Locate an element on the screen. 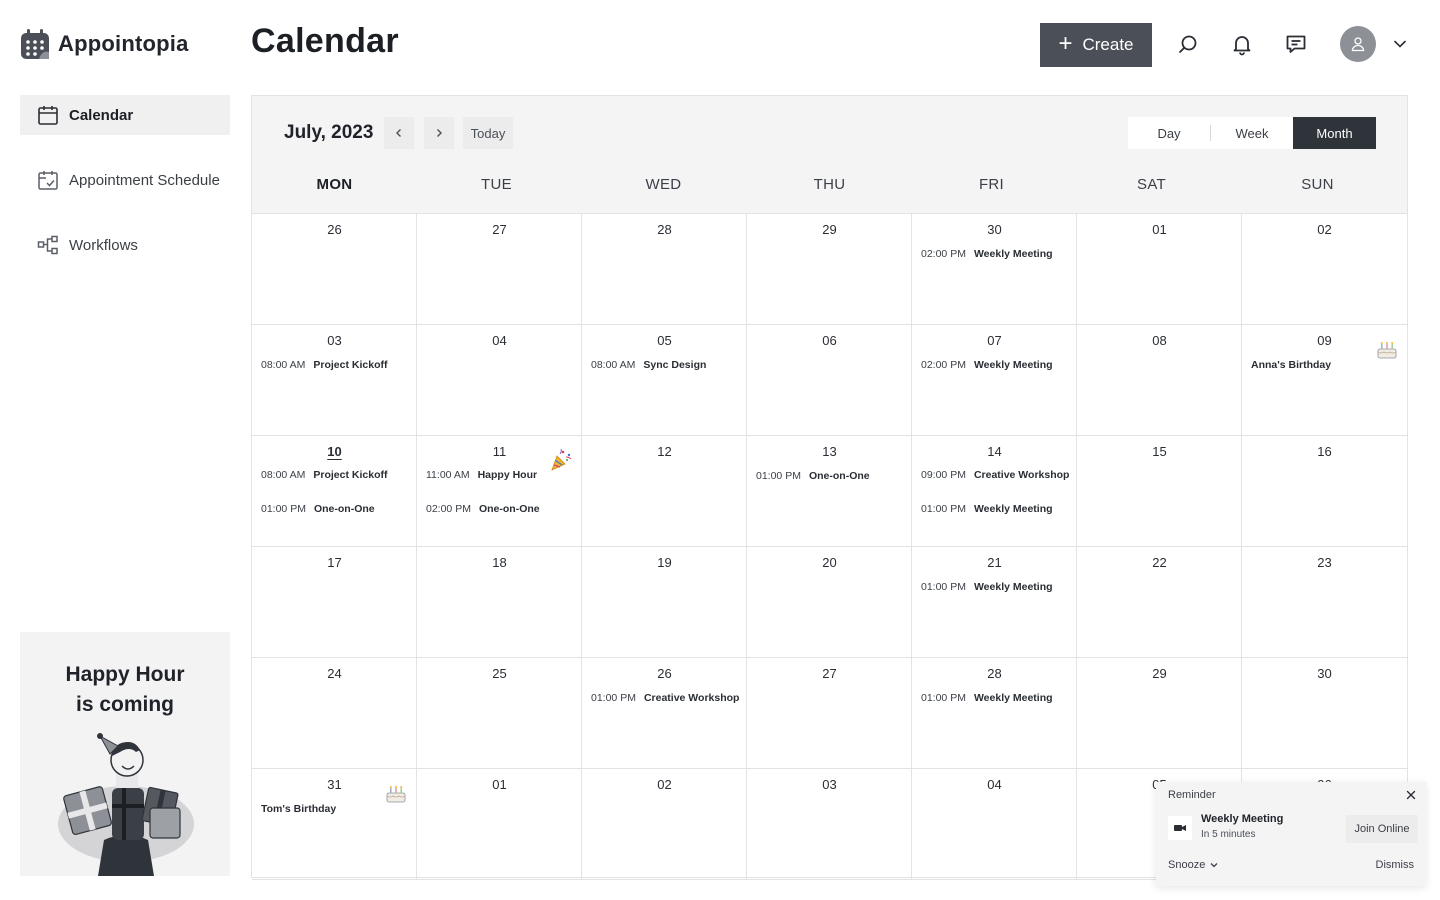  view-week-button: Week is located at coordinates (1252, 133).